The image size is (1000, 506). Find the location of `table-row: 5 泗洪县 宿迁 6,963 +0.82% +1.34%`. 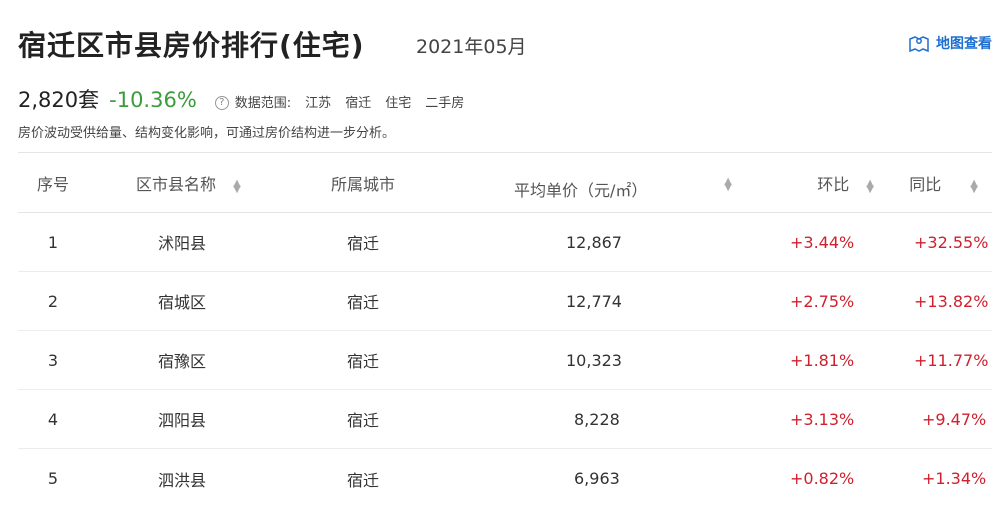

table-row: 5 泗洪县 宿迁 6,963 +0.82% +1.34% is located at coordinates (505, 477).